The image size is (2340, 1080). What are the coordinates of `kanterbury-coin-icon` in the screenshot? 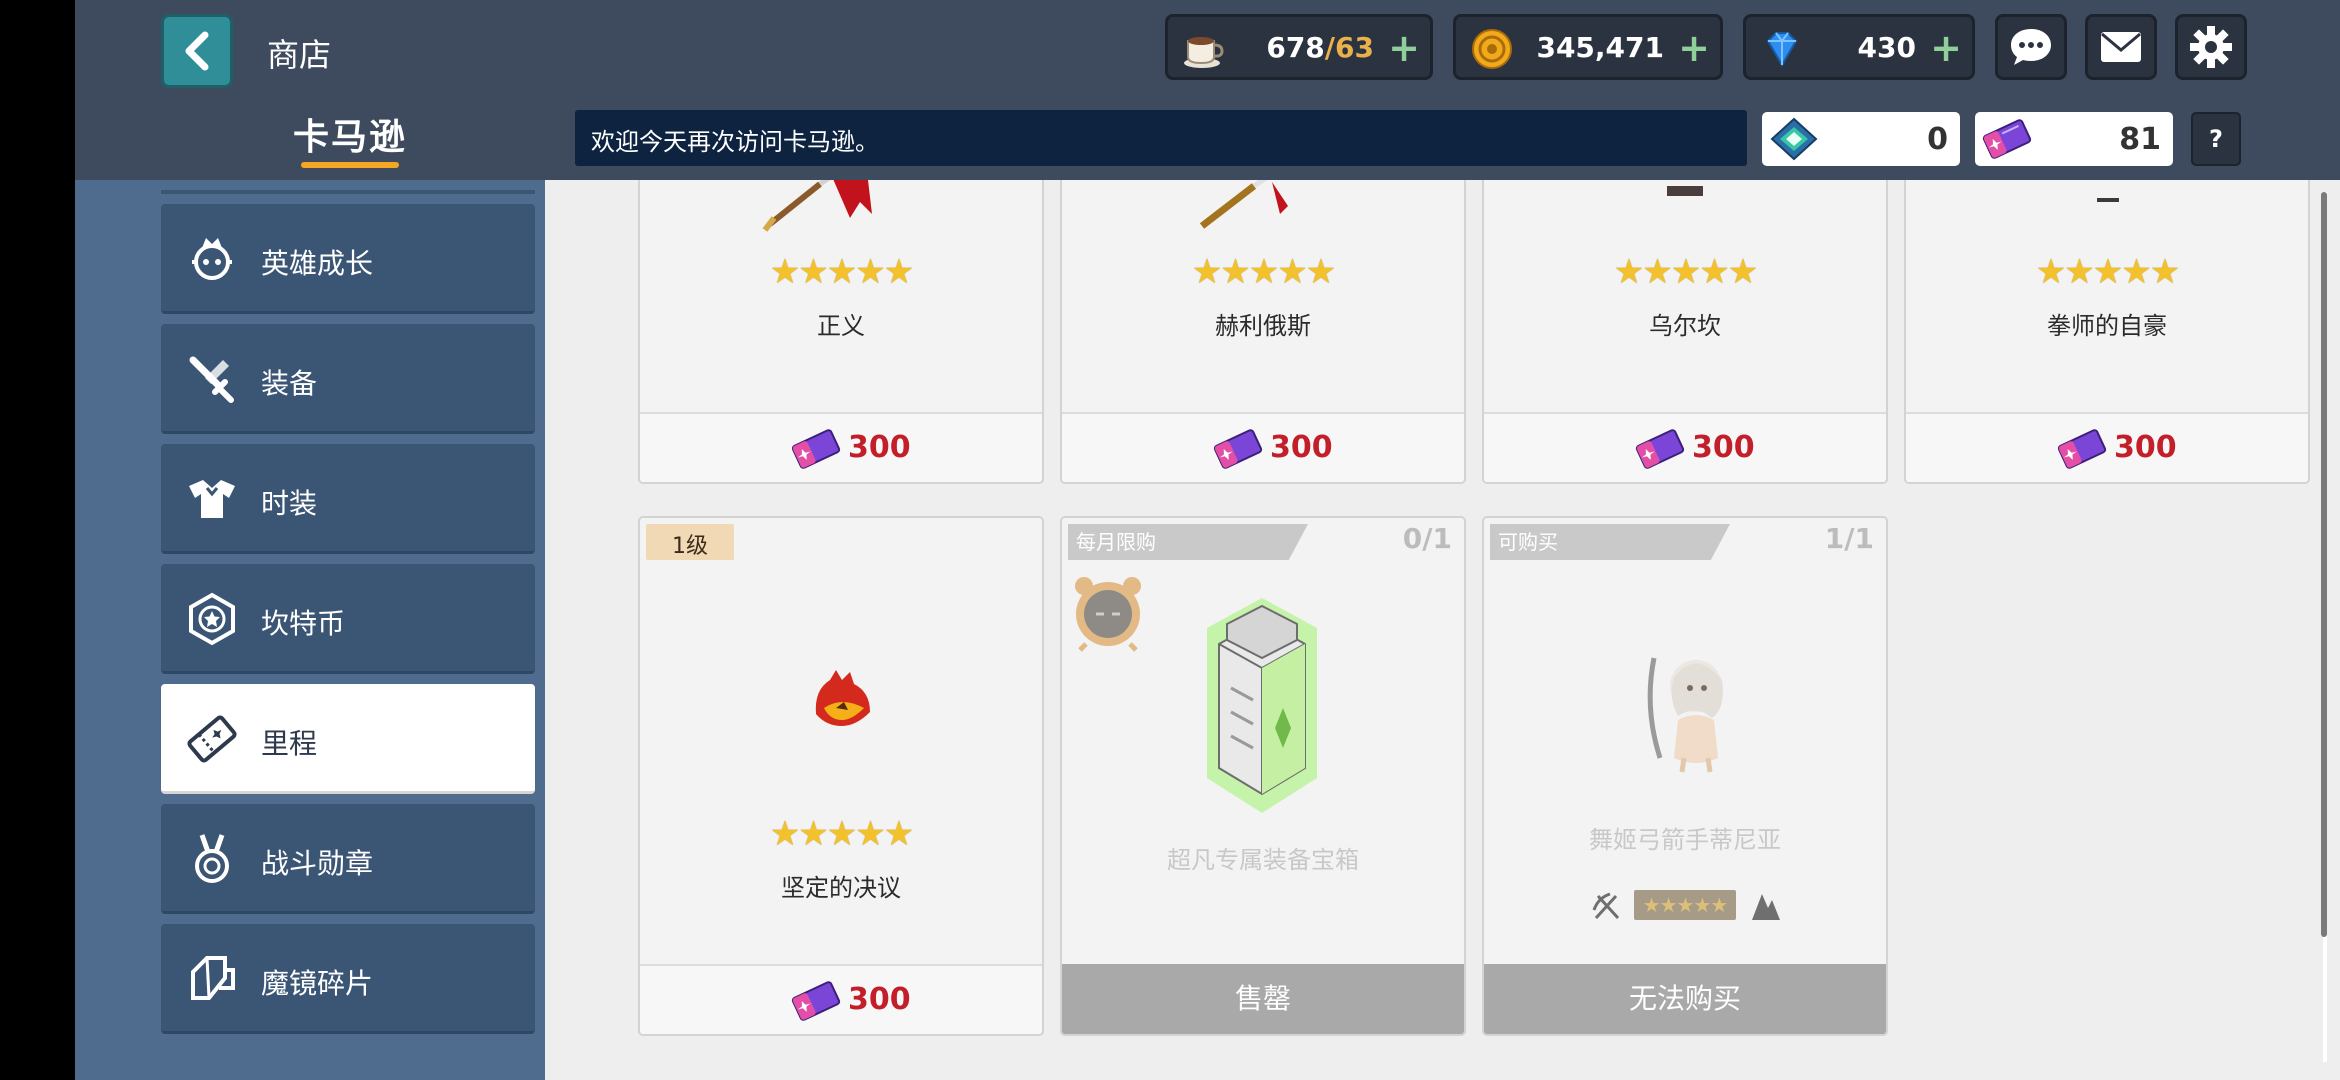 It's located at (212, 619).